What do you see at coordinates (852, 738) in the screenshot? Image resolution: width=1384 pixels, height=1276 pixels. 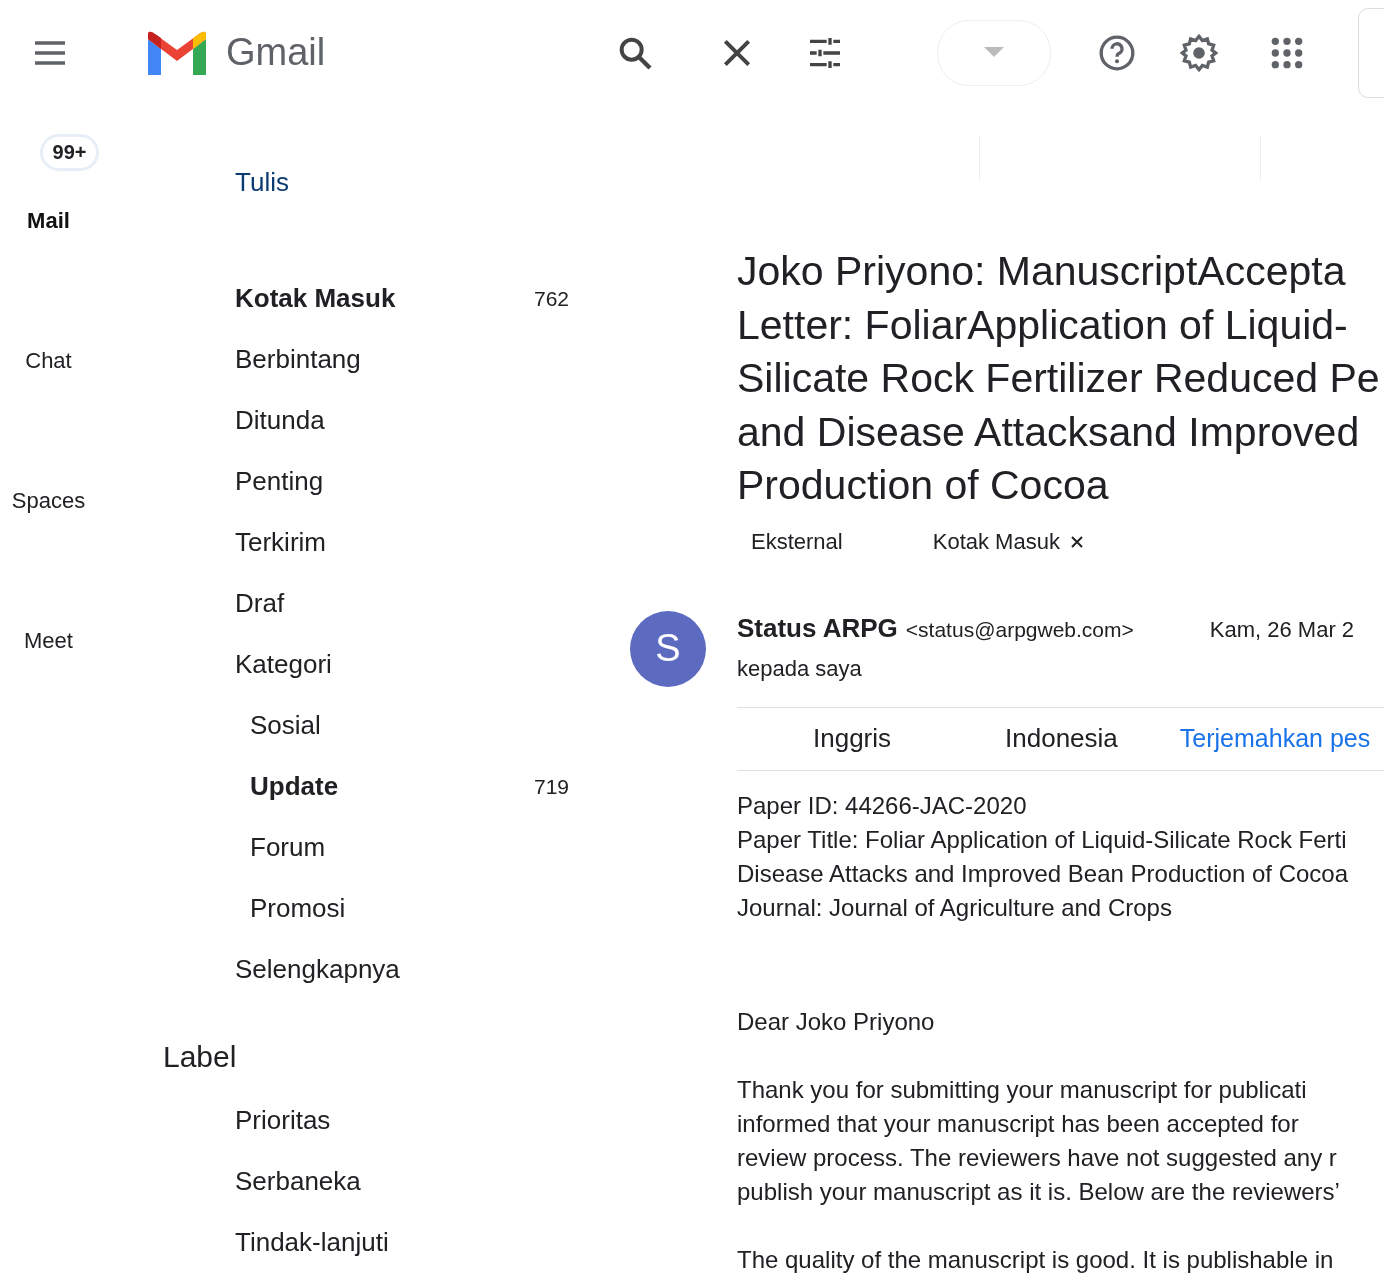 I see `language-option: Inggris` at bounding box center [852, 738].